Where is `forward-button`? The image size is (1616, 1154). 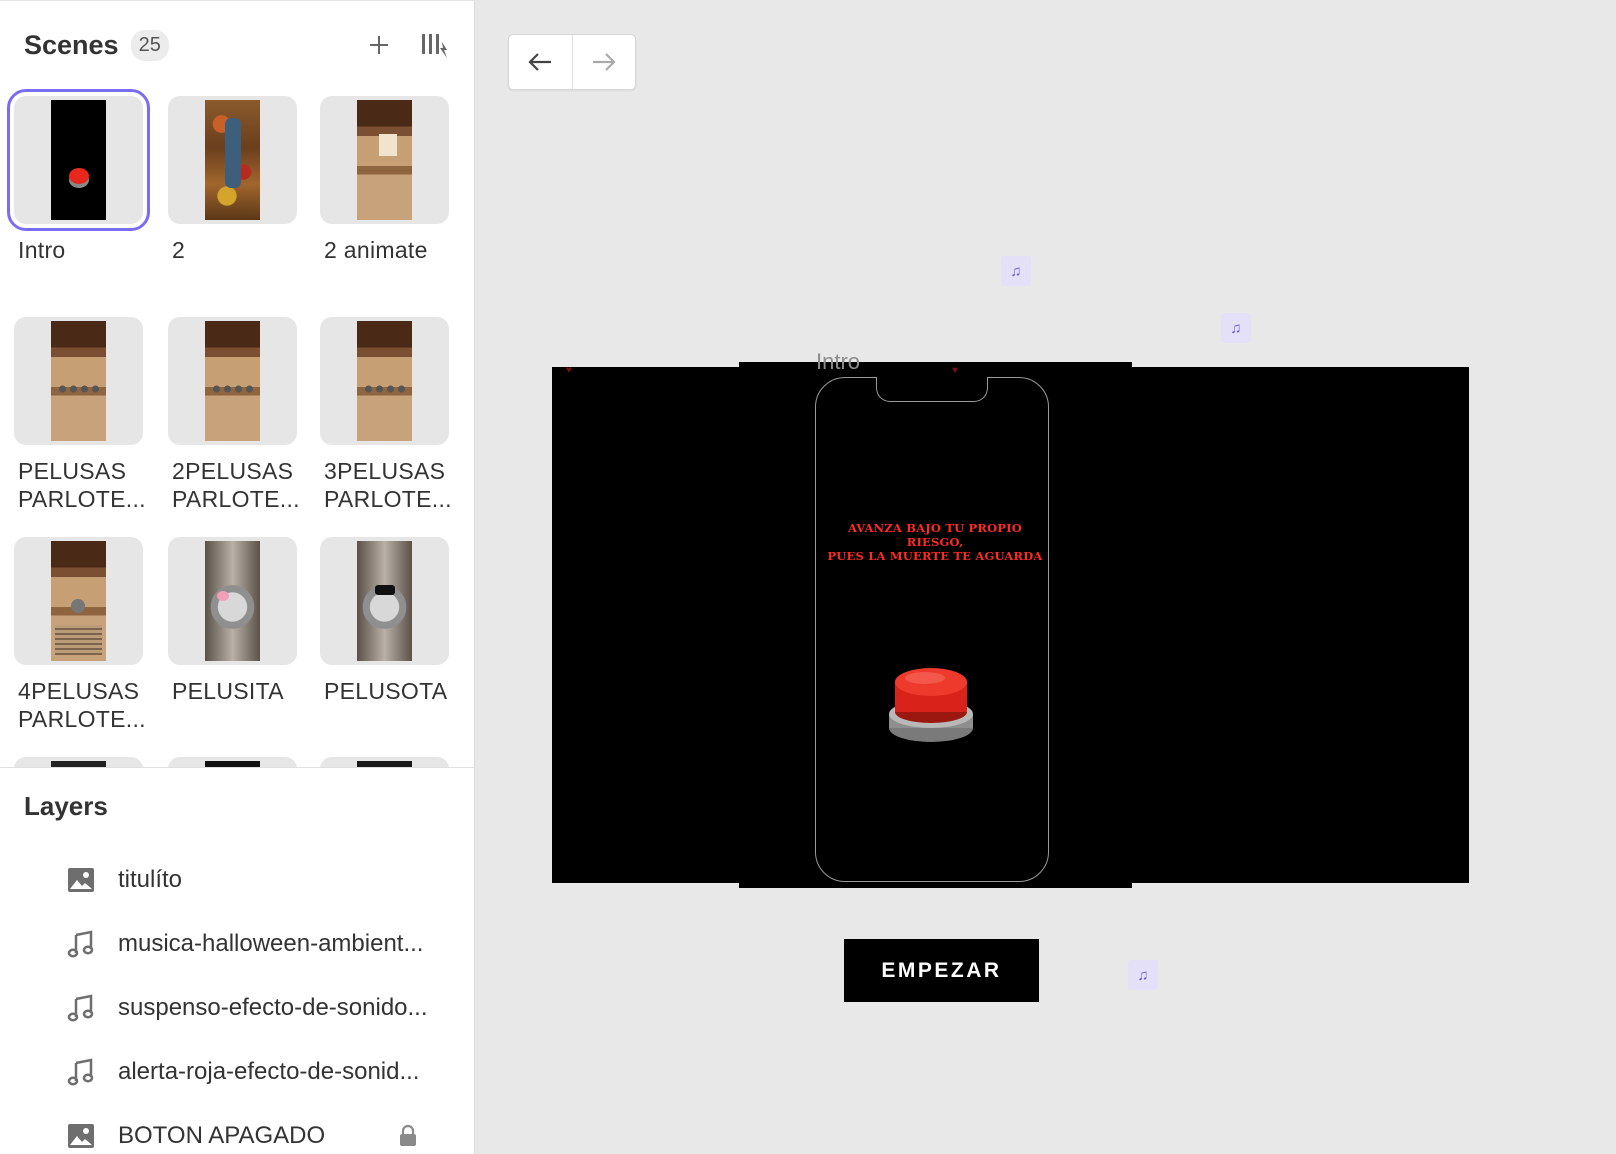 forward-button is located at coordinates (603, 62).